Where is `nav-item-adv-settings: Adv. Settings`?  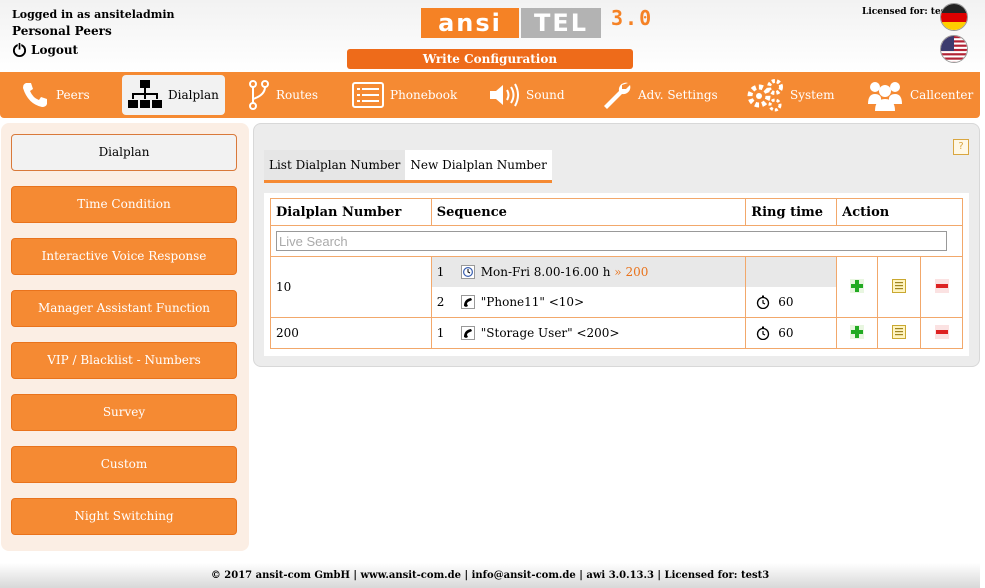 nav-item-adv-settings: Adv. Settings is located at coordinates (659, 95).